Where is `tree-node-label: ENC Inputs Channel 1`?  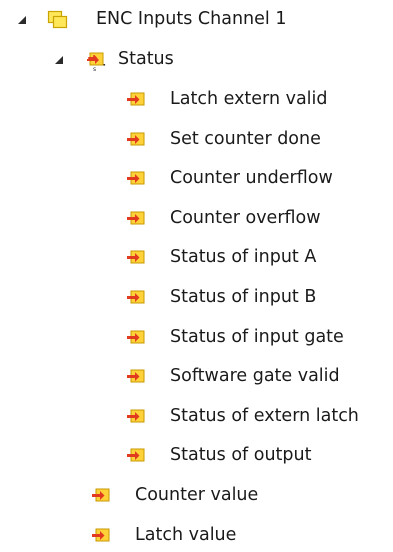
tree-node-label: ENC Inputs Channel 1 is located at coordinates (191, 19).